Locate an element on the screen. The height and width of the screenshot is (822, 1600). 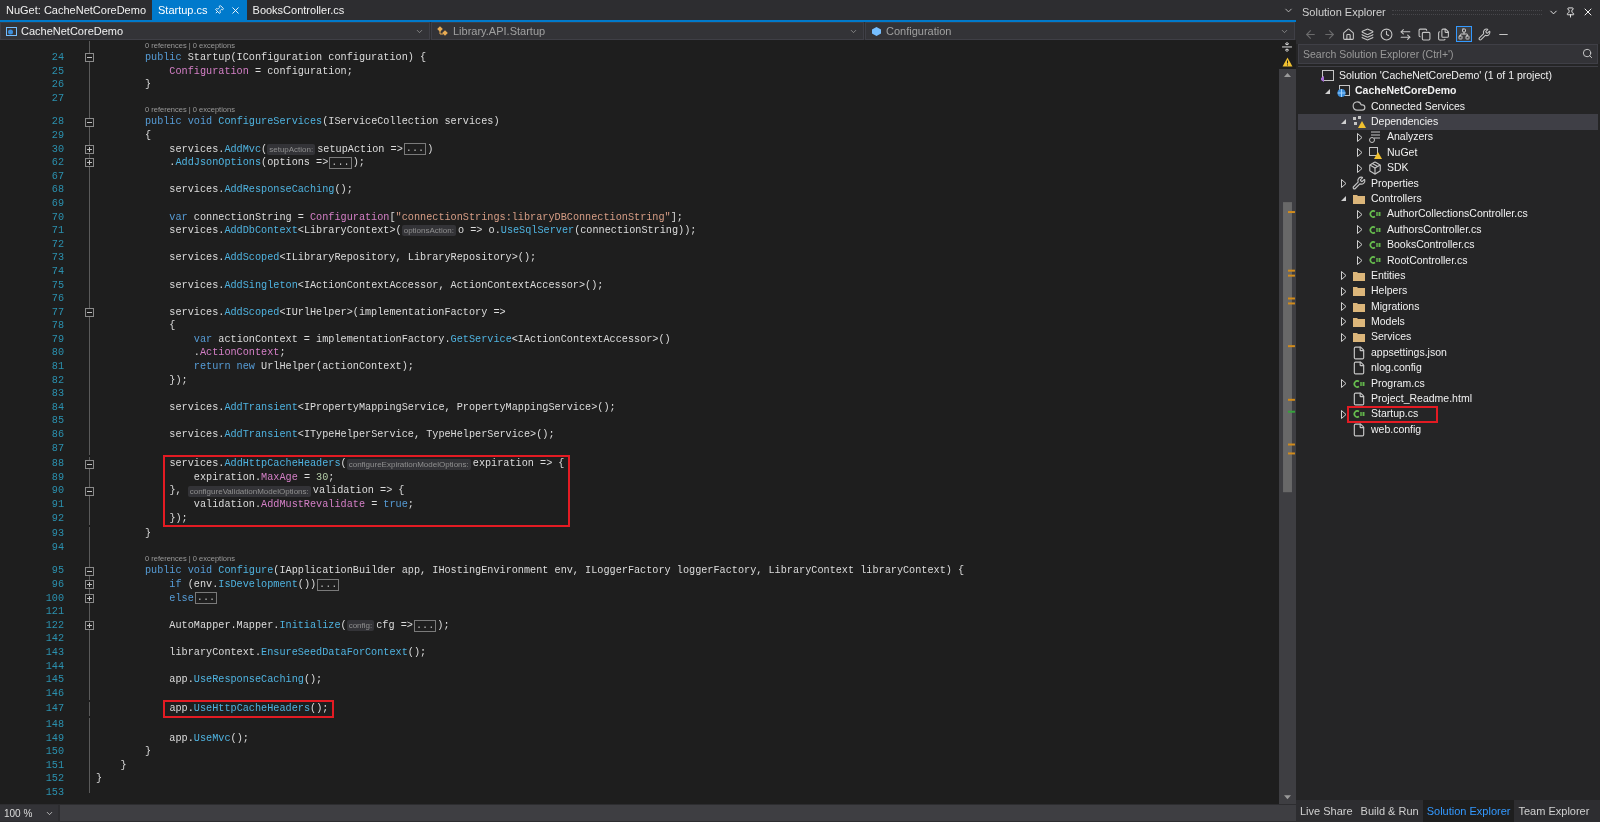
tree-item: web.config is located at coordinates (1448, 430).